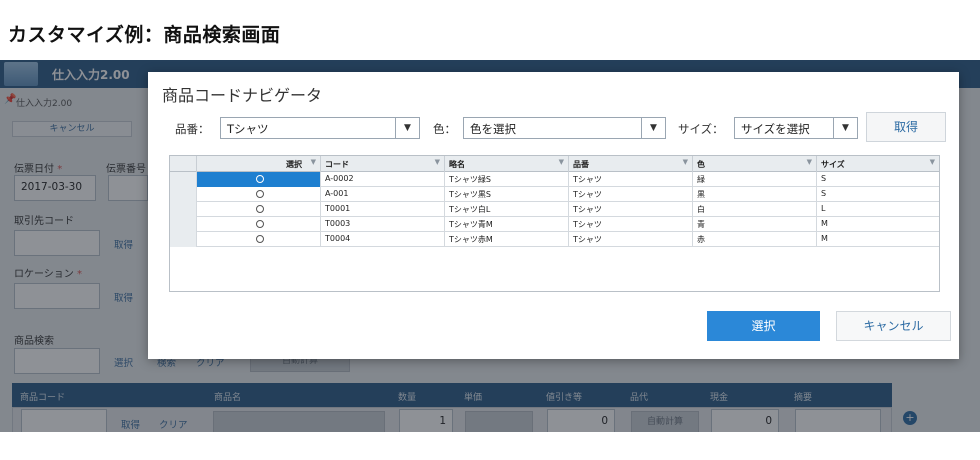 This screenshot has height=460, width=980. What do you see at coordinates (763, 326) in the screenshot?
I see `select-button: 選択` at bounding box center [763, 326].